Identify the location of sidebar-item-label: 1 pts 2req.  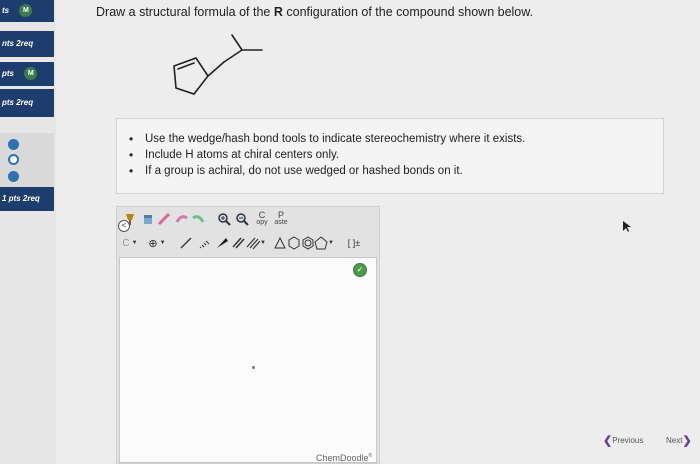
(21, 198).